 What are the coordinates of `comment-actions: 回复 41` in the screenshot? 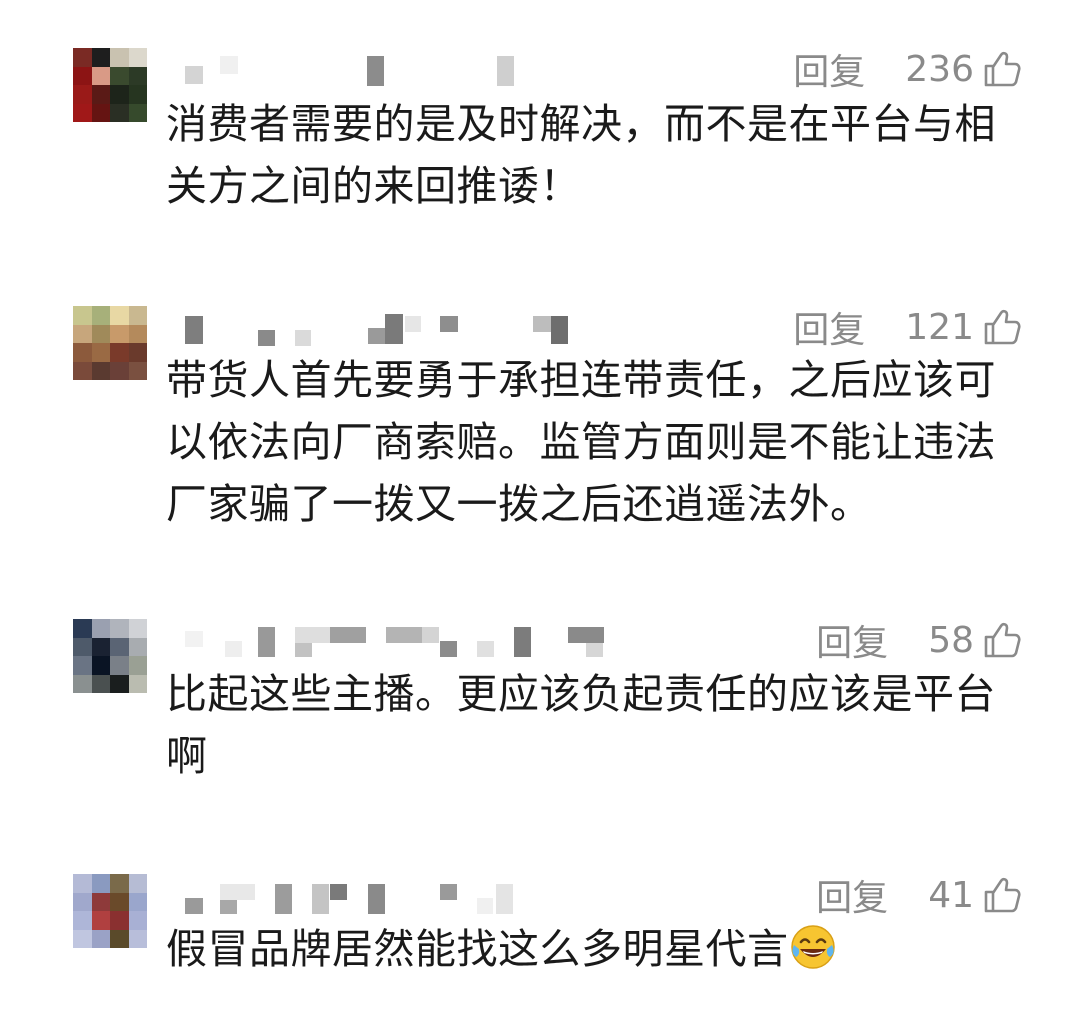 It's located at (919, 895).